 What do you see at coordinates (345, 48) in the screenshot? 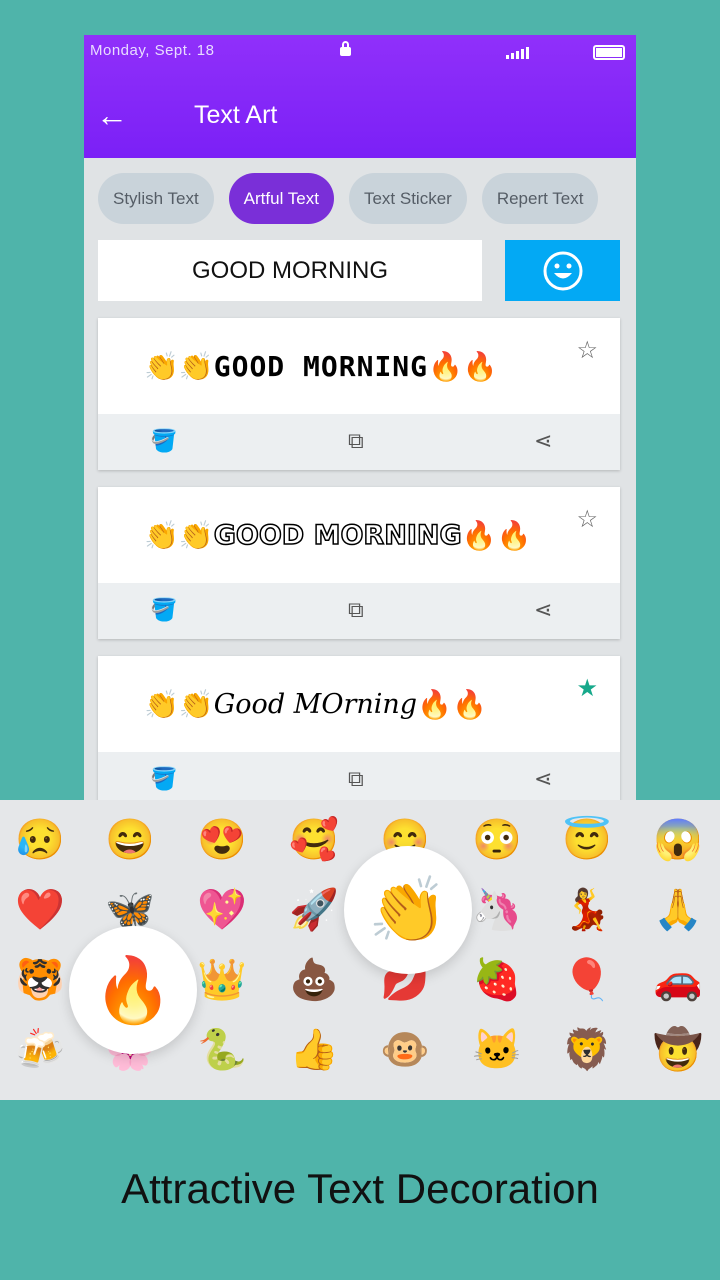
I see `lock-icon` at bounding box center [345, 48].